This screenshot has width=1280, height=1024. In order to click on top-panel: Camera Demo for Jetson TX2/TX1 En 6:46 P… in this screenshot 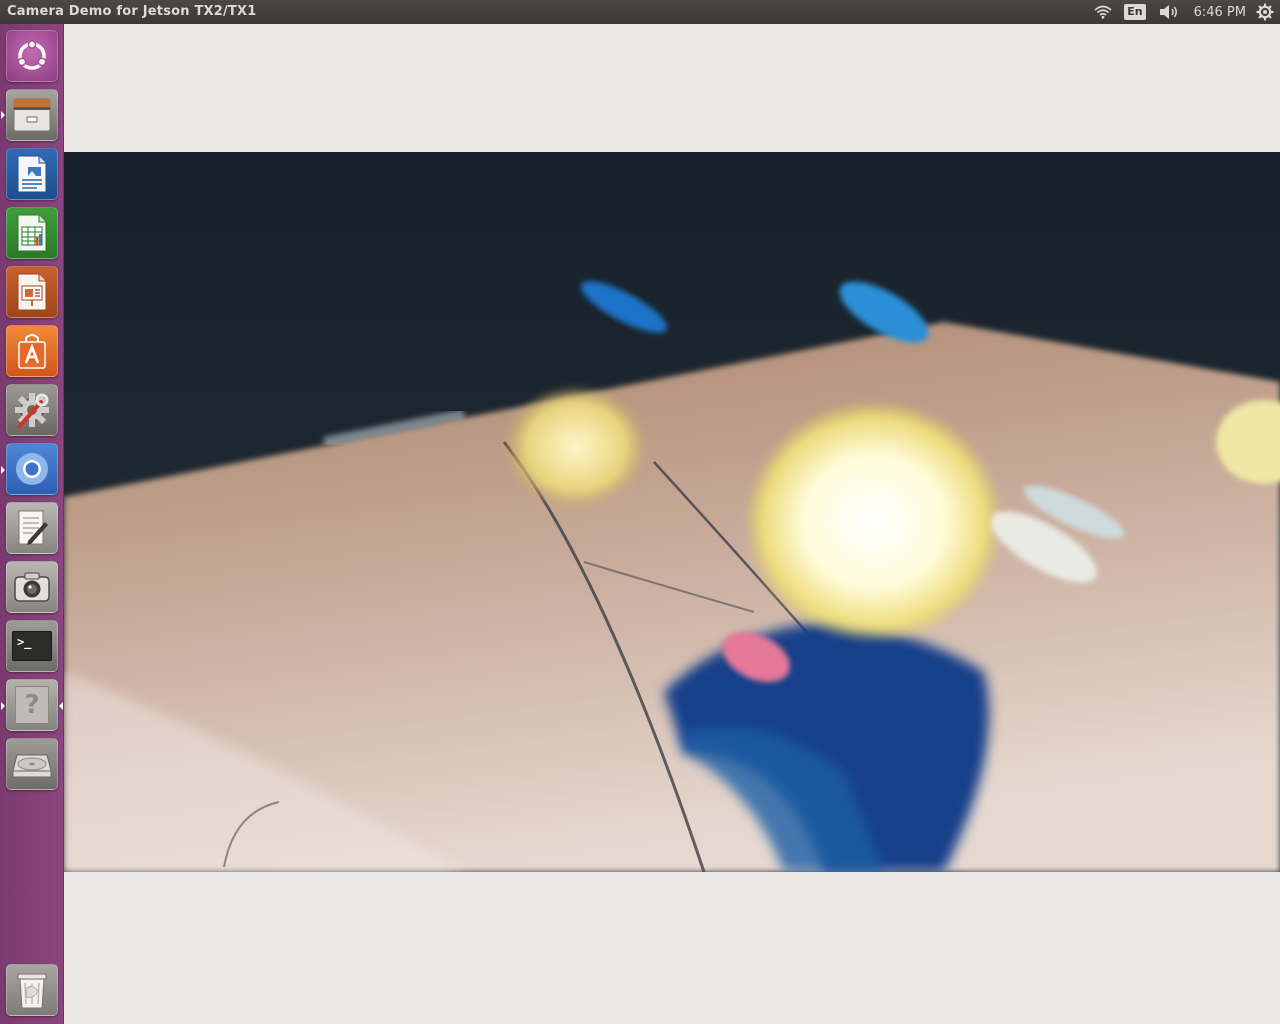, I will do `click(640, 12)`.